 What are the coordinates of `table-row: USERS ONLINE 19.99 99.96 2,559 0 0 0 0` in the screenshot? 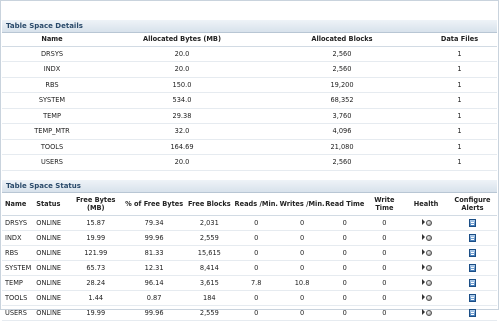 It's located at (249, 313).